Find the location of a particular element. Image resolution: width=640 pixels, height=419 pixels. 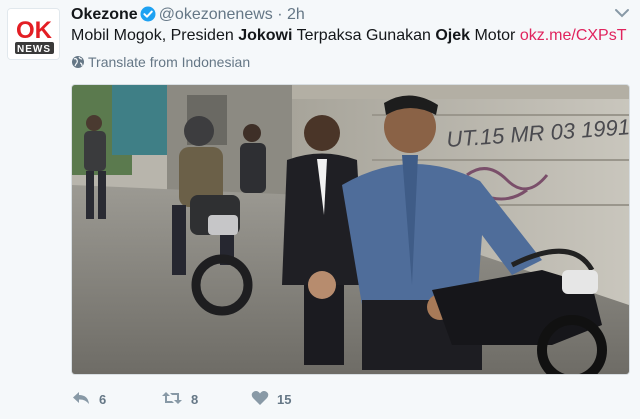

tweet-text-part: Mobil Mogok, Presiden is located at coordinates (155, 35).